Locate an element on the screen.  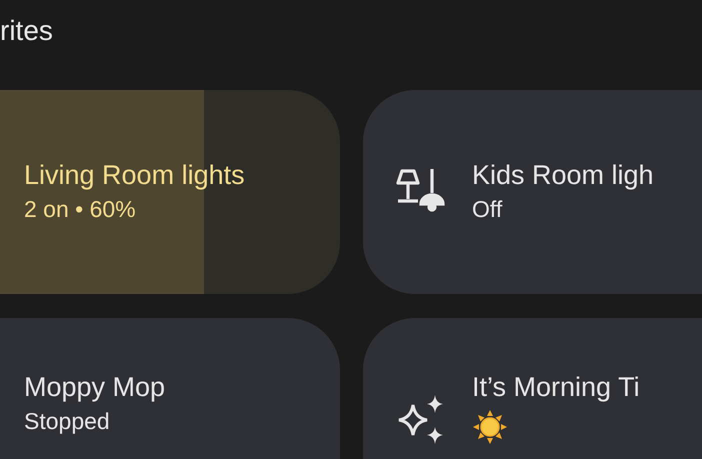
sun-icon is located at coordinates (490, 427).